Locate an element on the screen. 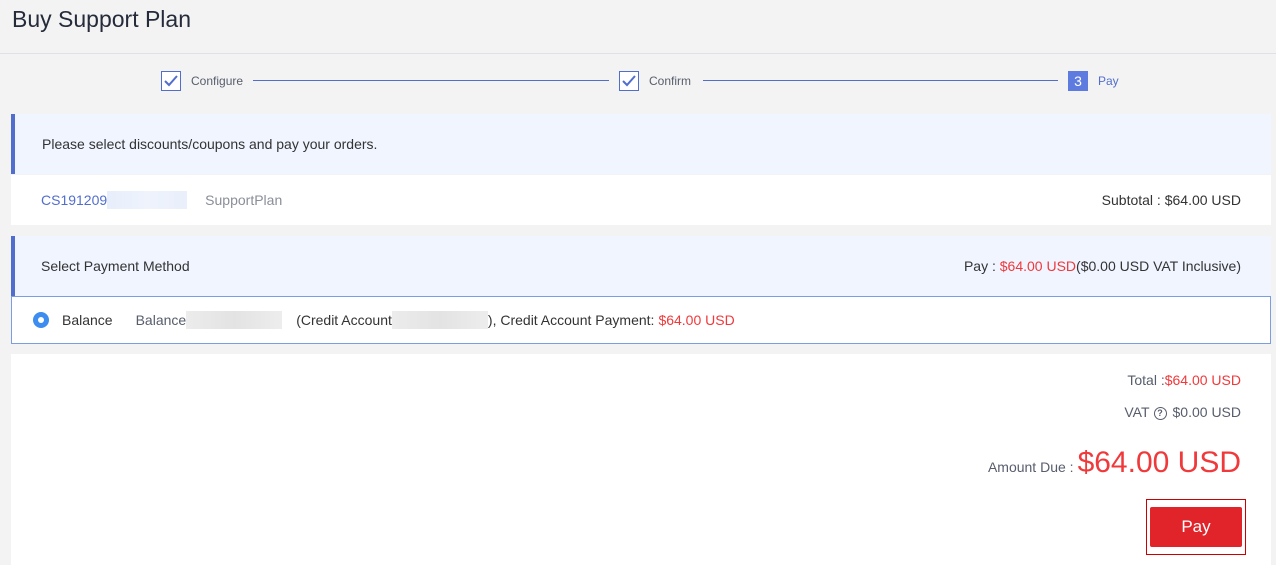  help-icon: ? is located at coordinates (1160, 413).